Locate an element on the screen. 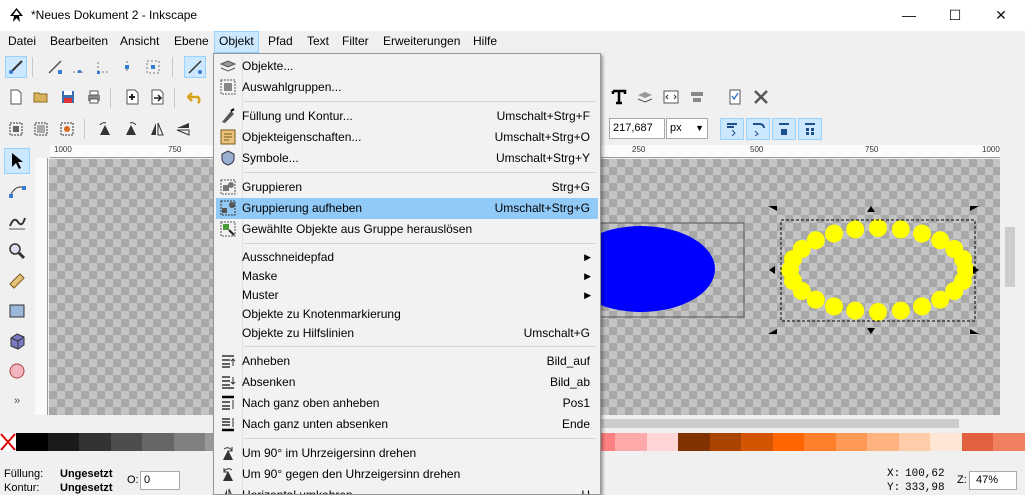 The width and height of the screenshot is (1025, 495). snap-bbox-button is located at coordinates (55, 67).